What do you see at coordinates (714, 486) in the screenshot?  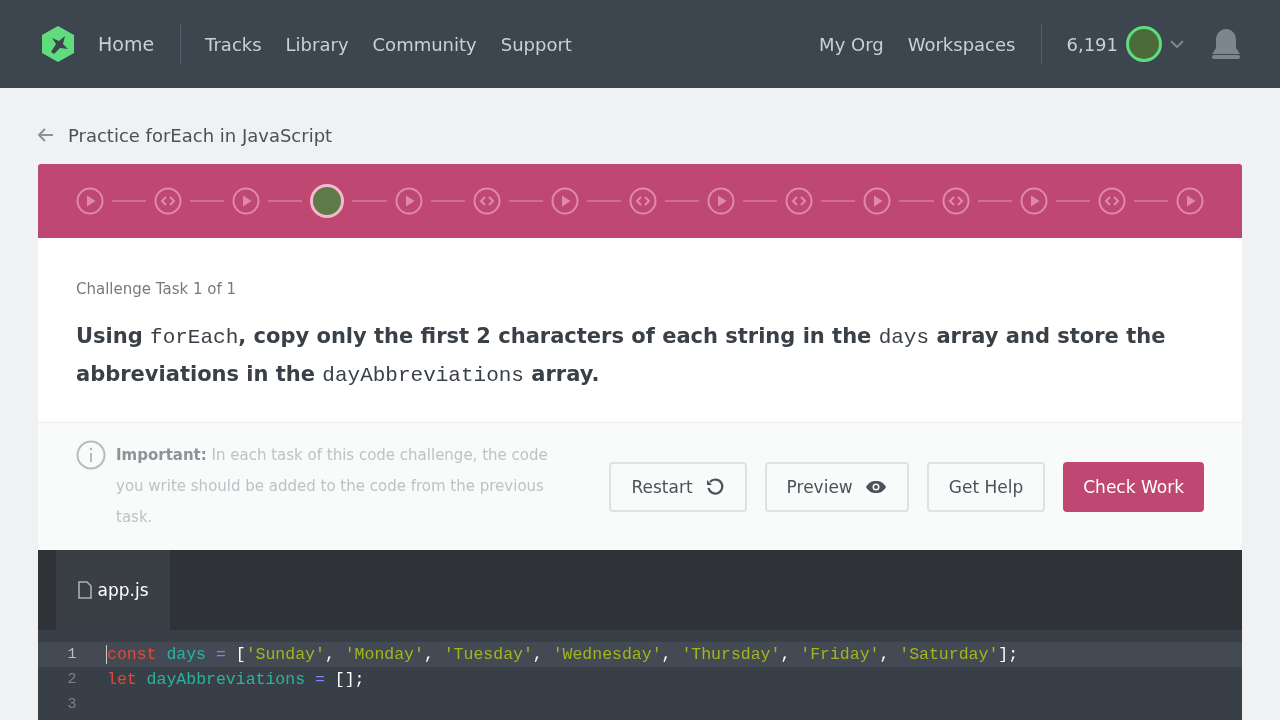 I see `refresh-icon` at bounding box center [714, 486].